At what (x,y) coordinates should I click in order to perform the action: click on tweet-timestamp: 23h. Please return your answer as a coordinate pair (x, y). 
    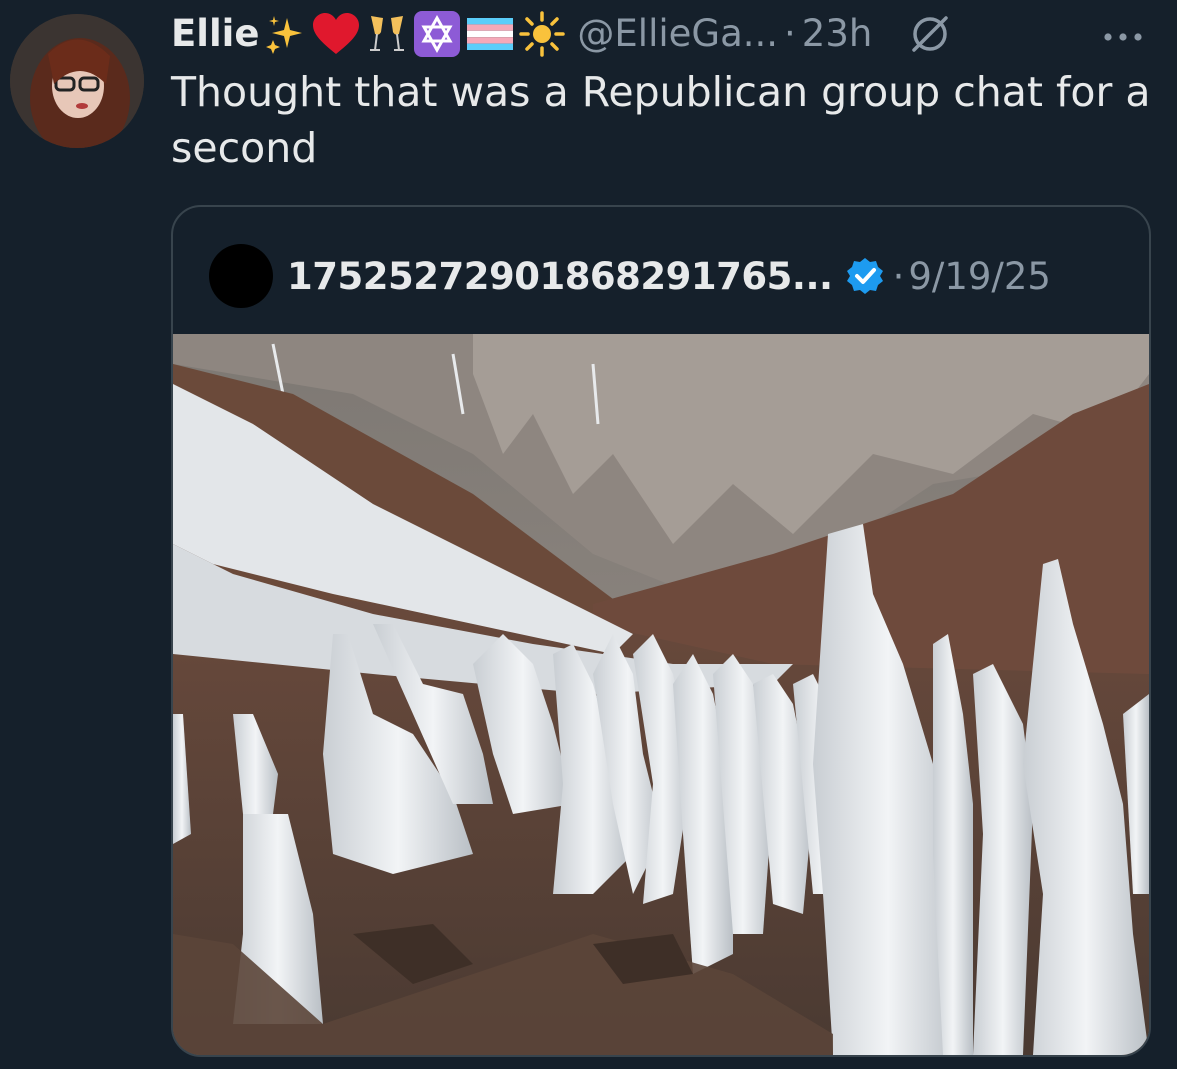
    Looking at the image, I should click on (837, 34).